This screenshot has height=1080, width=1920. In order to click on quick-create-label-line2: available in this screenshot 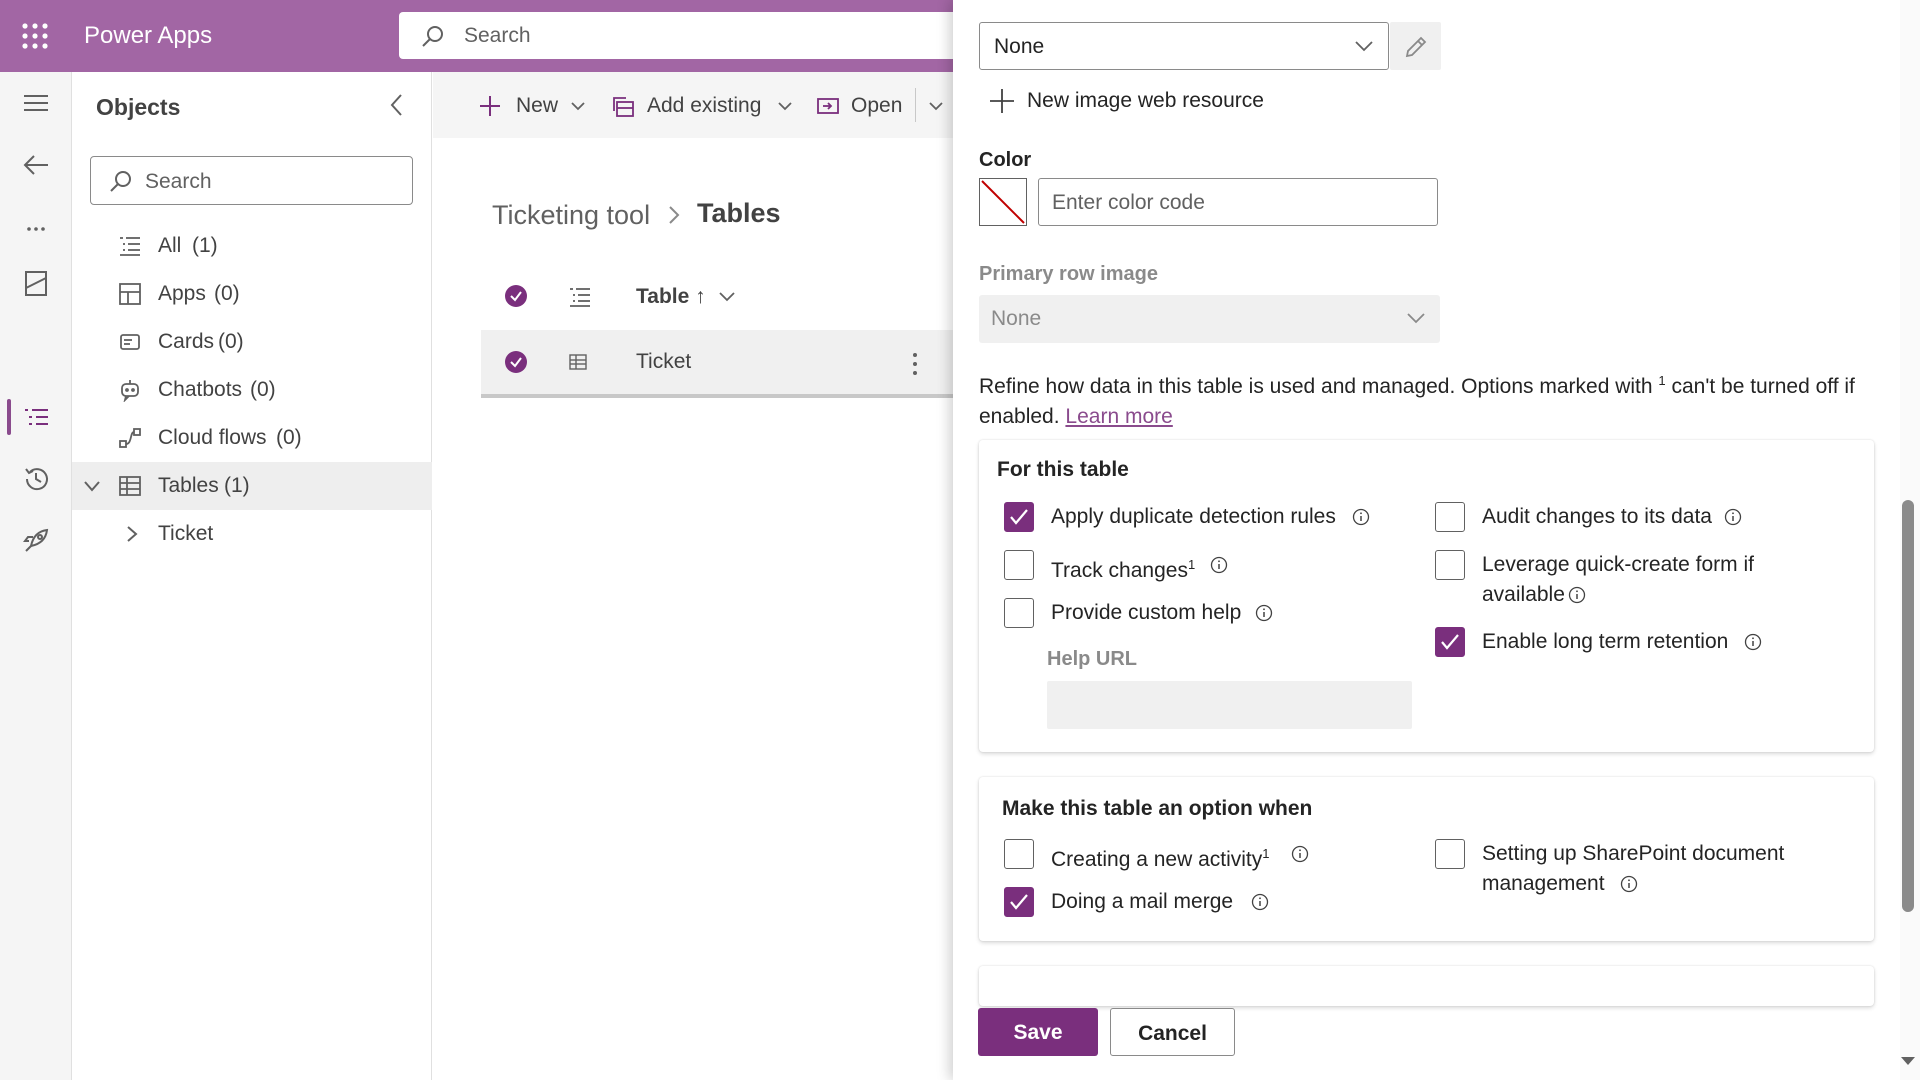, I will do `click(1523, 594)`.